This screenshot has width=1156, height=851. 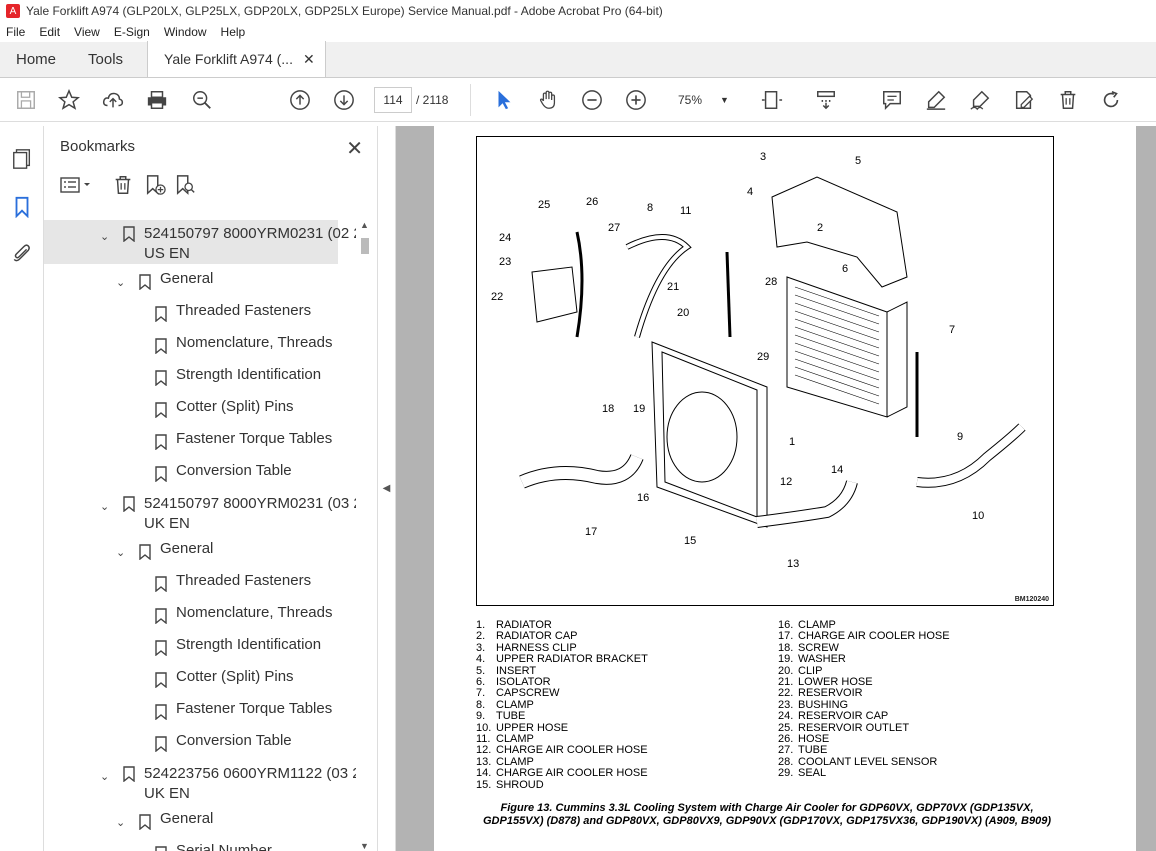 I want to click on page-number-input: 114, so click(x=393, y=100).